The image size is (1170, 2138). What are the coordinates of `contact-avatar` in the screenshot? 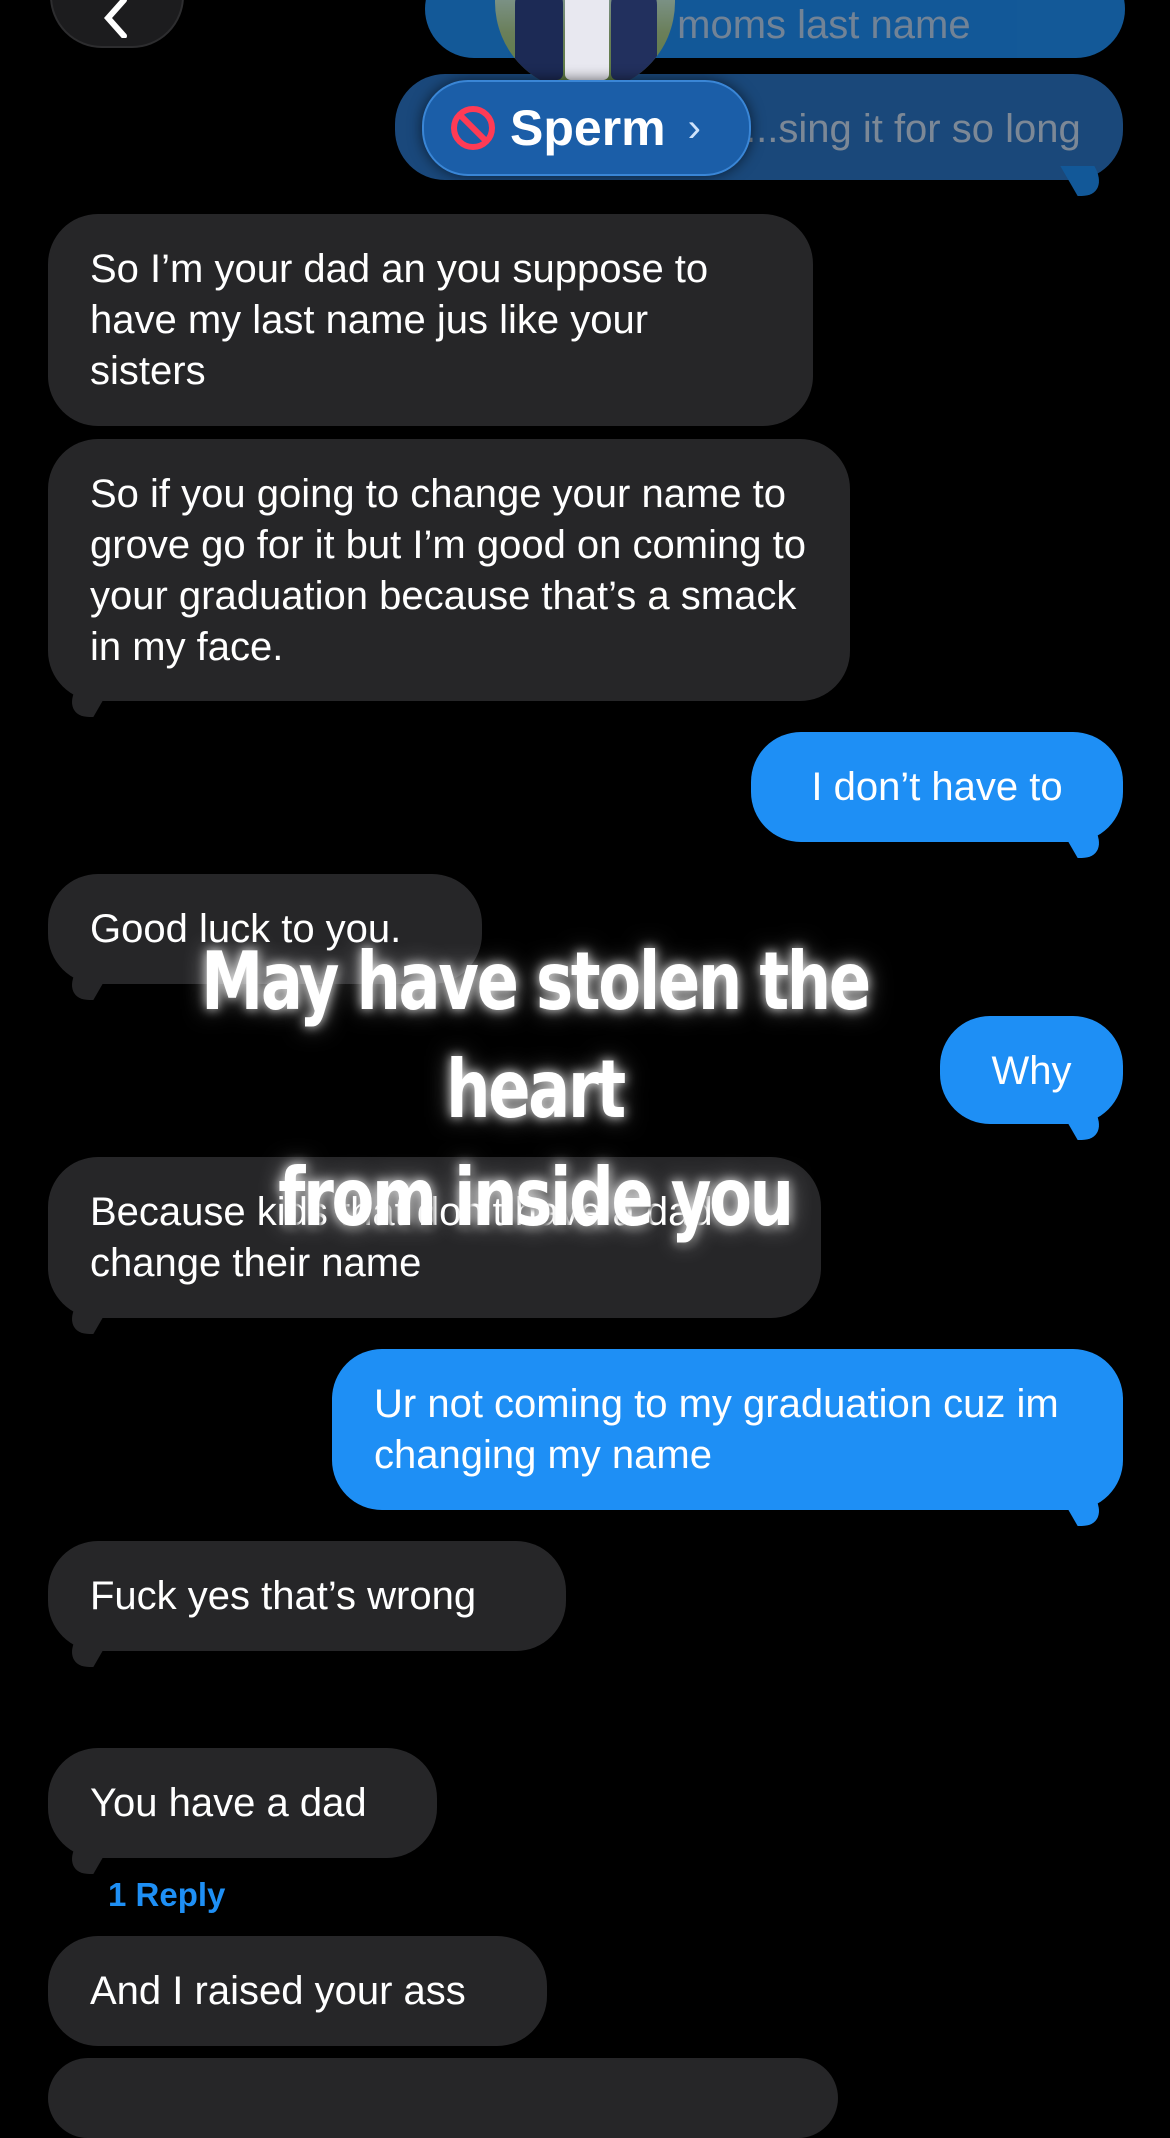 It's located at (585, 46).